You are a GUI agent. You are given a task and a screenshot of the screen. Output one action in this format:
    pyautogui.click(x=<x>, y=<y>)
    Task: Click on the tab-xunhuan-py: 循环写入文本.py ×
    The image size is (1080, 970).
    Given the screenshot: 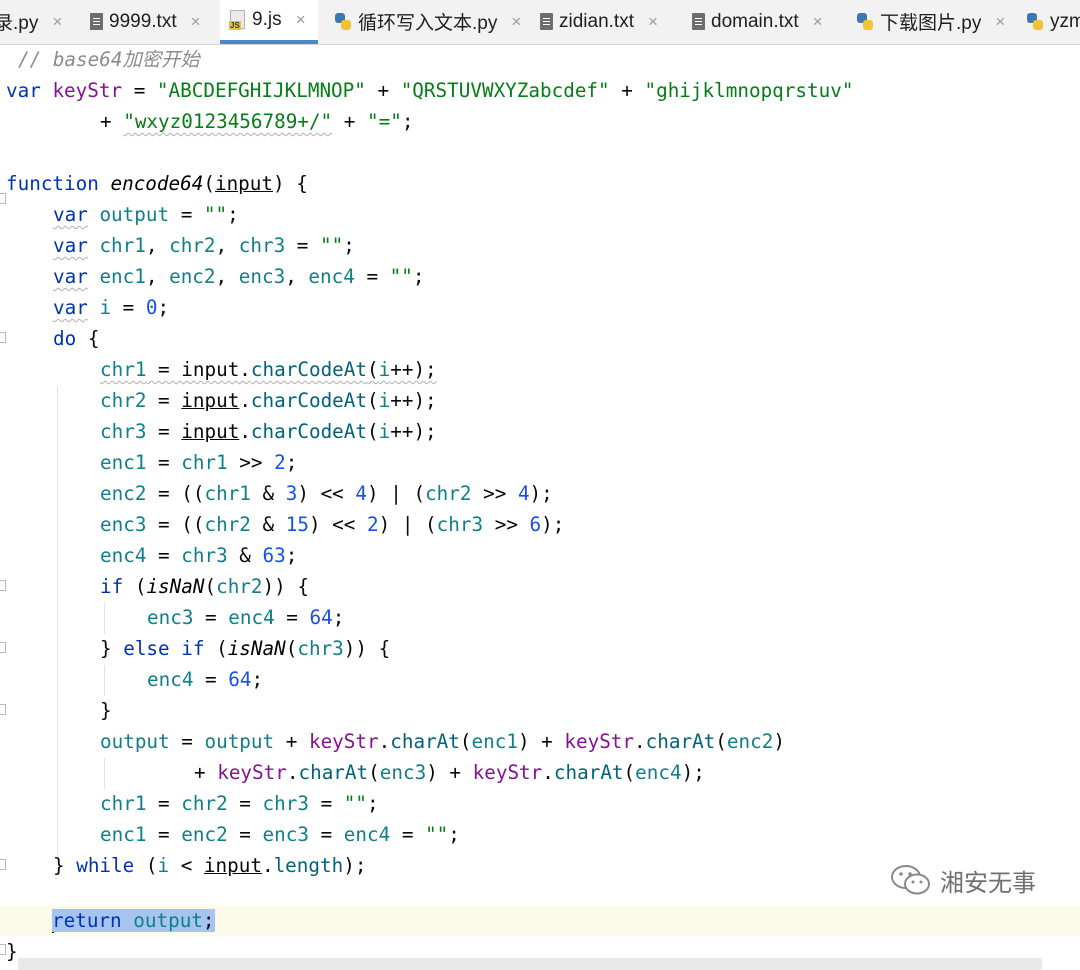 What is the action you would take?
    pyautogui.click(x=427, y=21)
    